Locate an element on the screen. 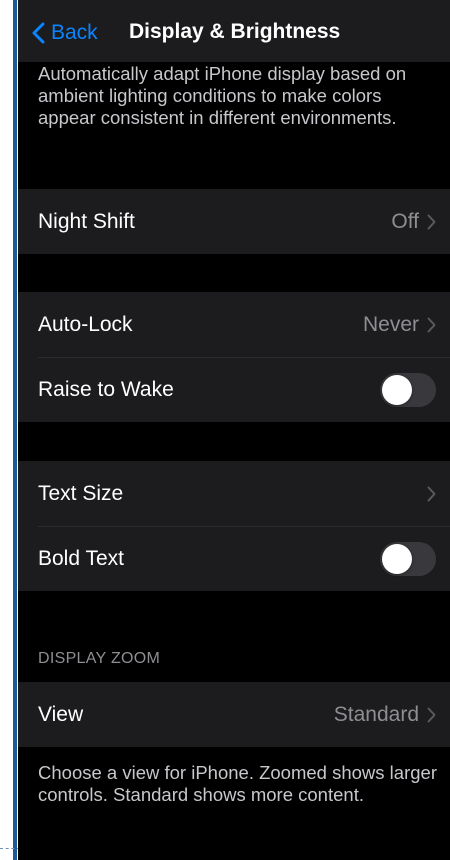 The image size is (450, 860). dashed-guide-line is located at coordinates (10, 848).